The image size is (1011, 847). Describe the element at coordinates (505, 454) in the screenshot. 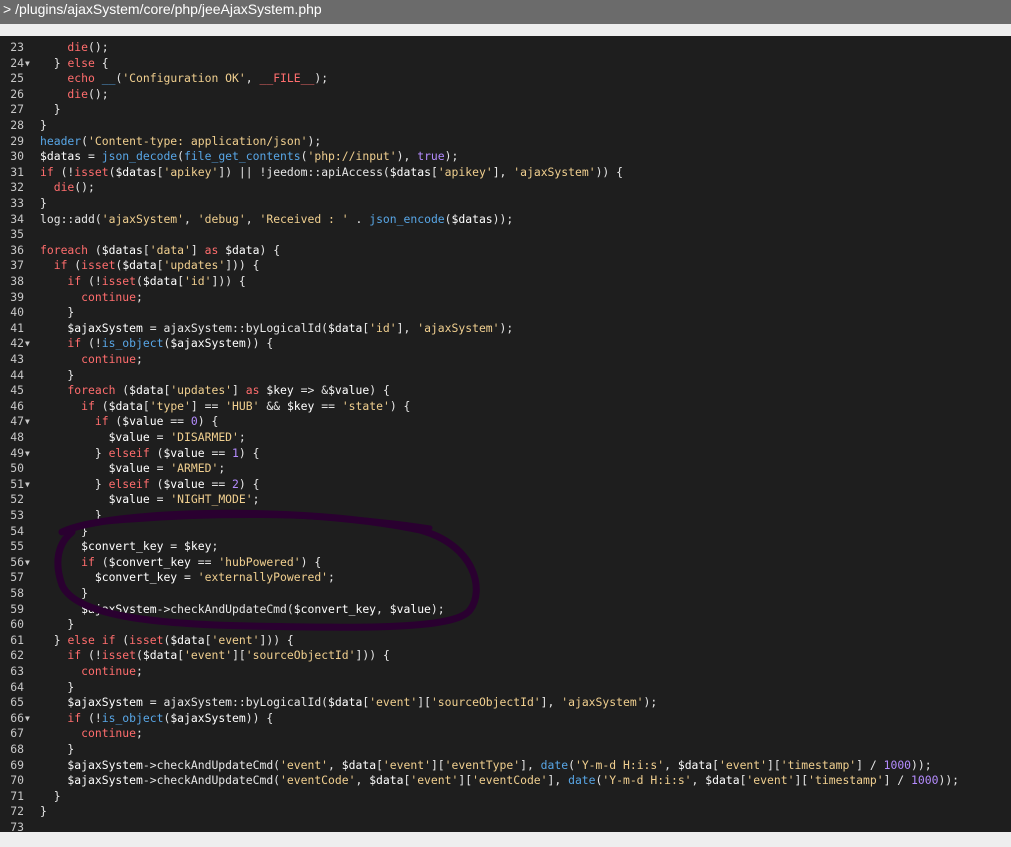

I see `code-line: 49 ▼ } elseif ($value == 1) {` at that location.